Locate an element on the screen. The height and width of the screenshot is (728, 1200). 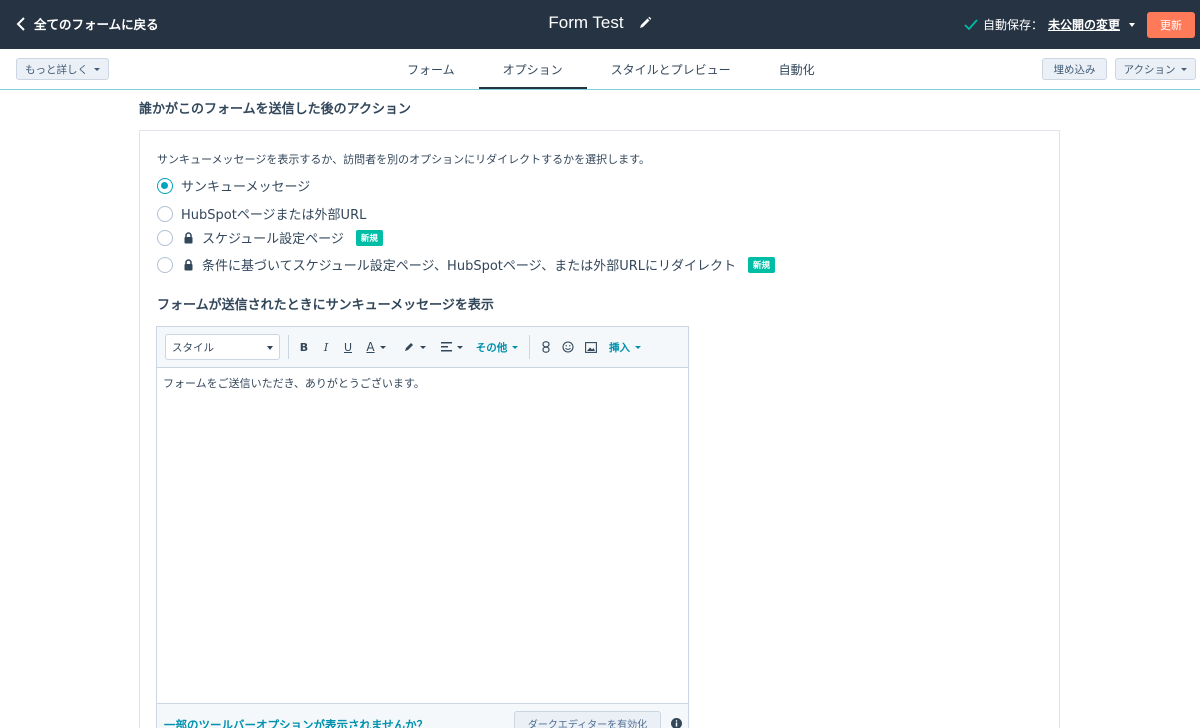
insert-label: 挿入 is located at coordinates (619, 347).